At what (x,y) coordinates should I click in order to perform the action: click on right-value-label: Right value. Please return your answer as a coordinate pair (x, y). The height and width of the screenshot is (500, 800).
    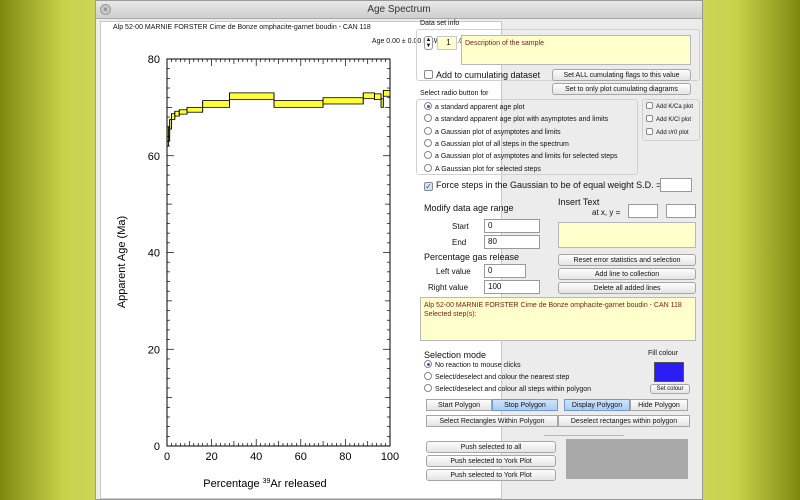
    Looking at the image, I should click on (448, 287).